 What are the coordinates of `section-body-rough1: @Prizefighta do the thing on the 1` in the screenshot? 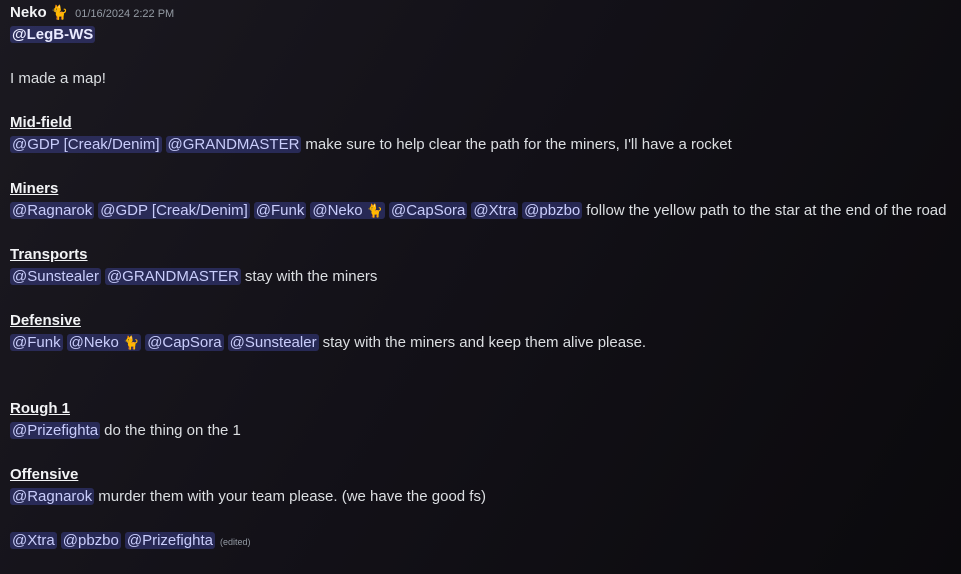 It's located at (480, 431).